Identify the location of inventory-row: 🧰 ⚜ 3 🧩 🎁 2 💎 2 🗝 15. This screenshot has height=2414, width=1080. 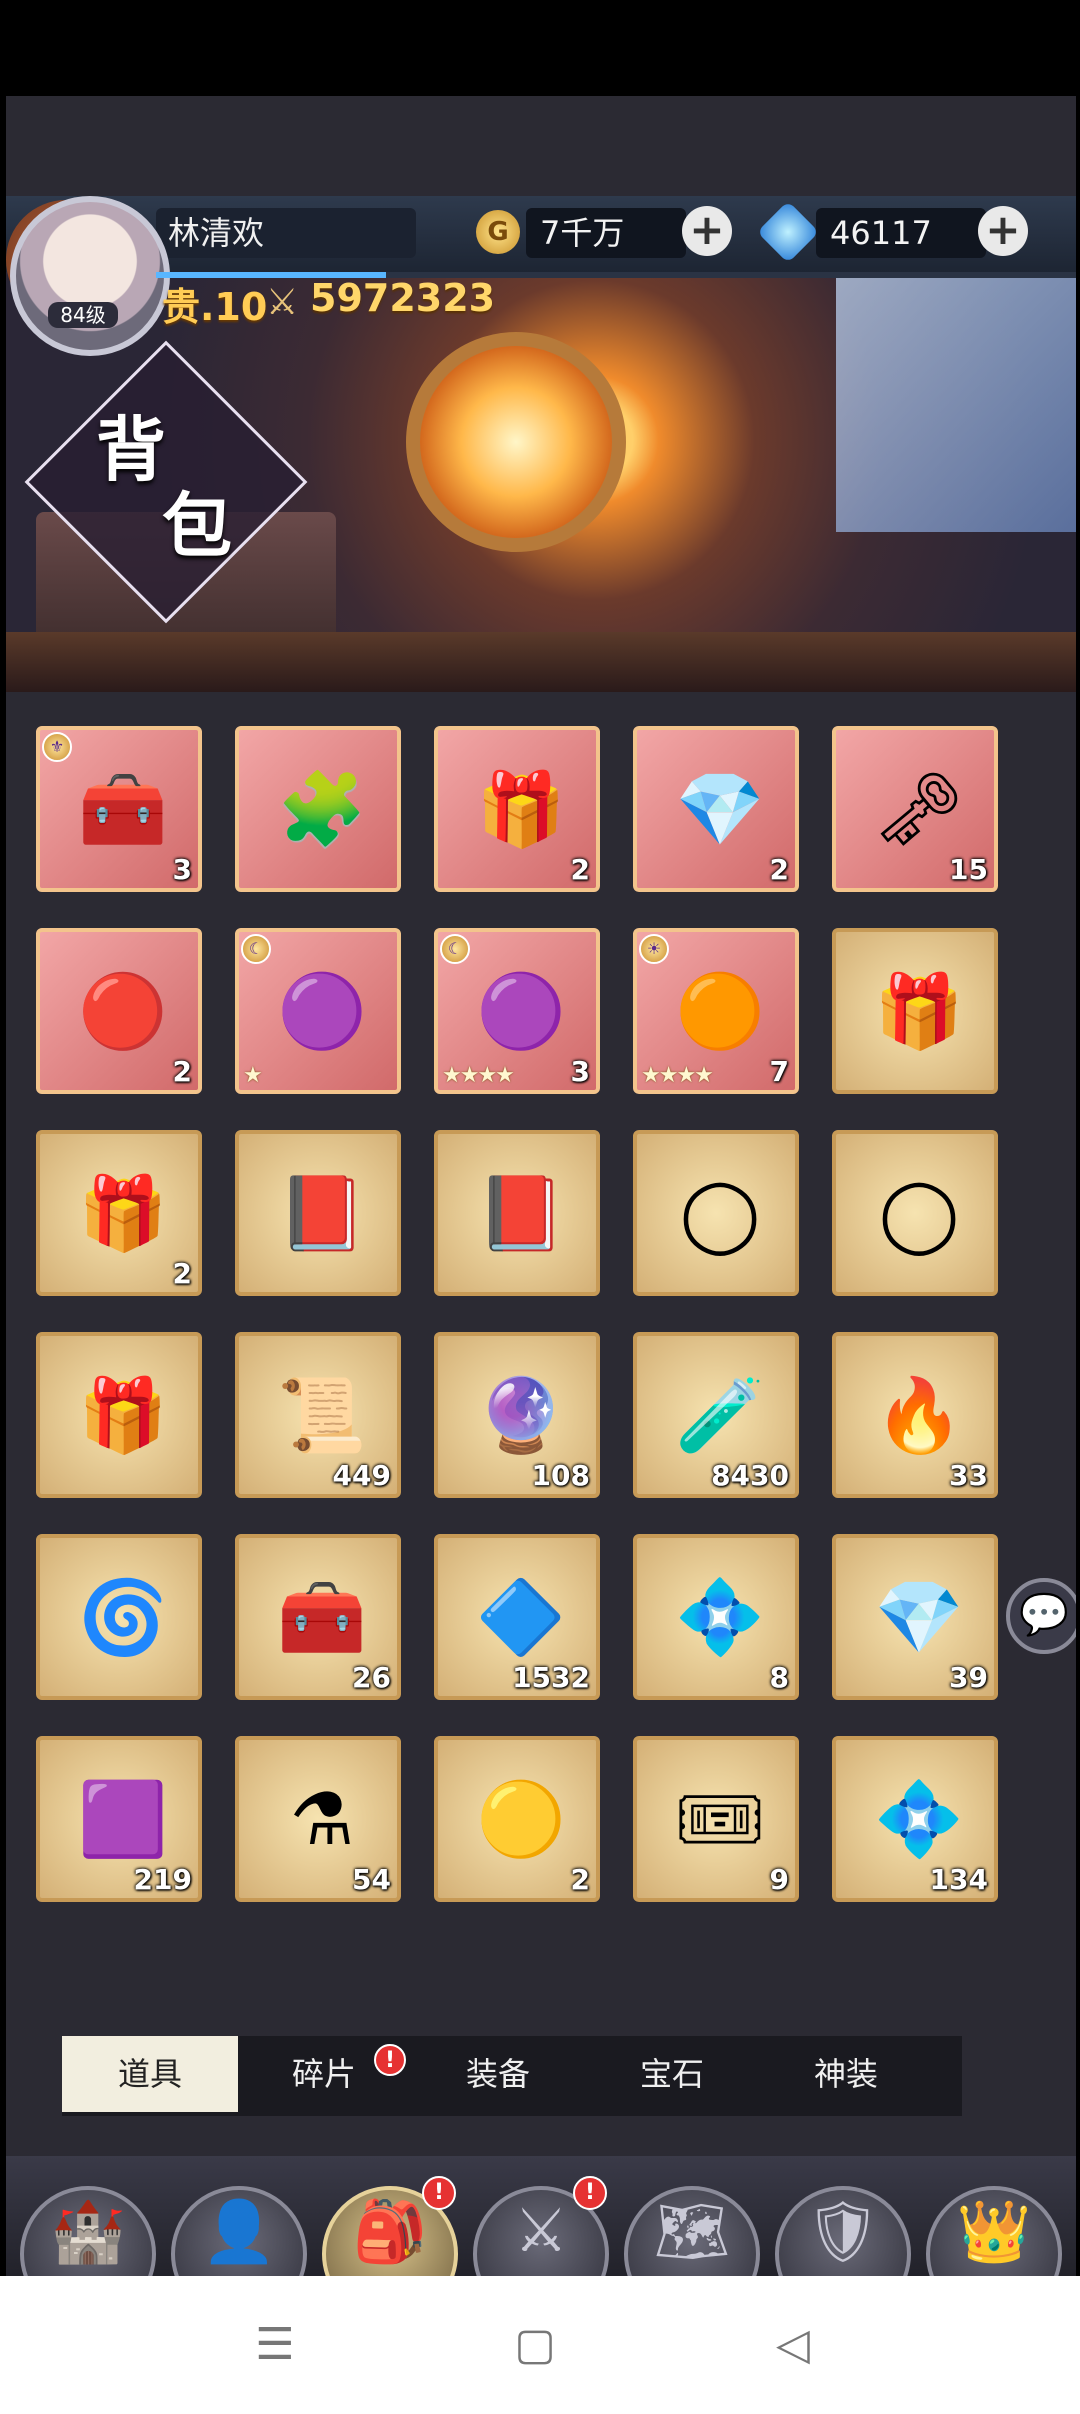
(533, 809).